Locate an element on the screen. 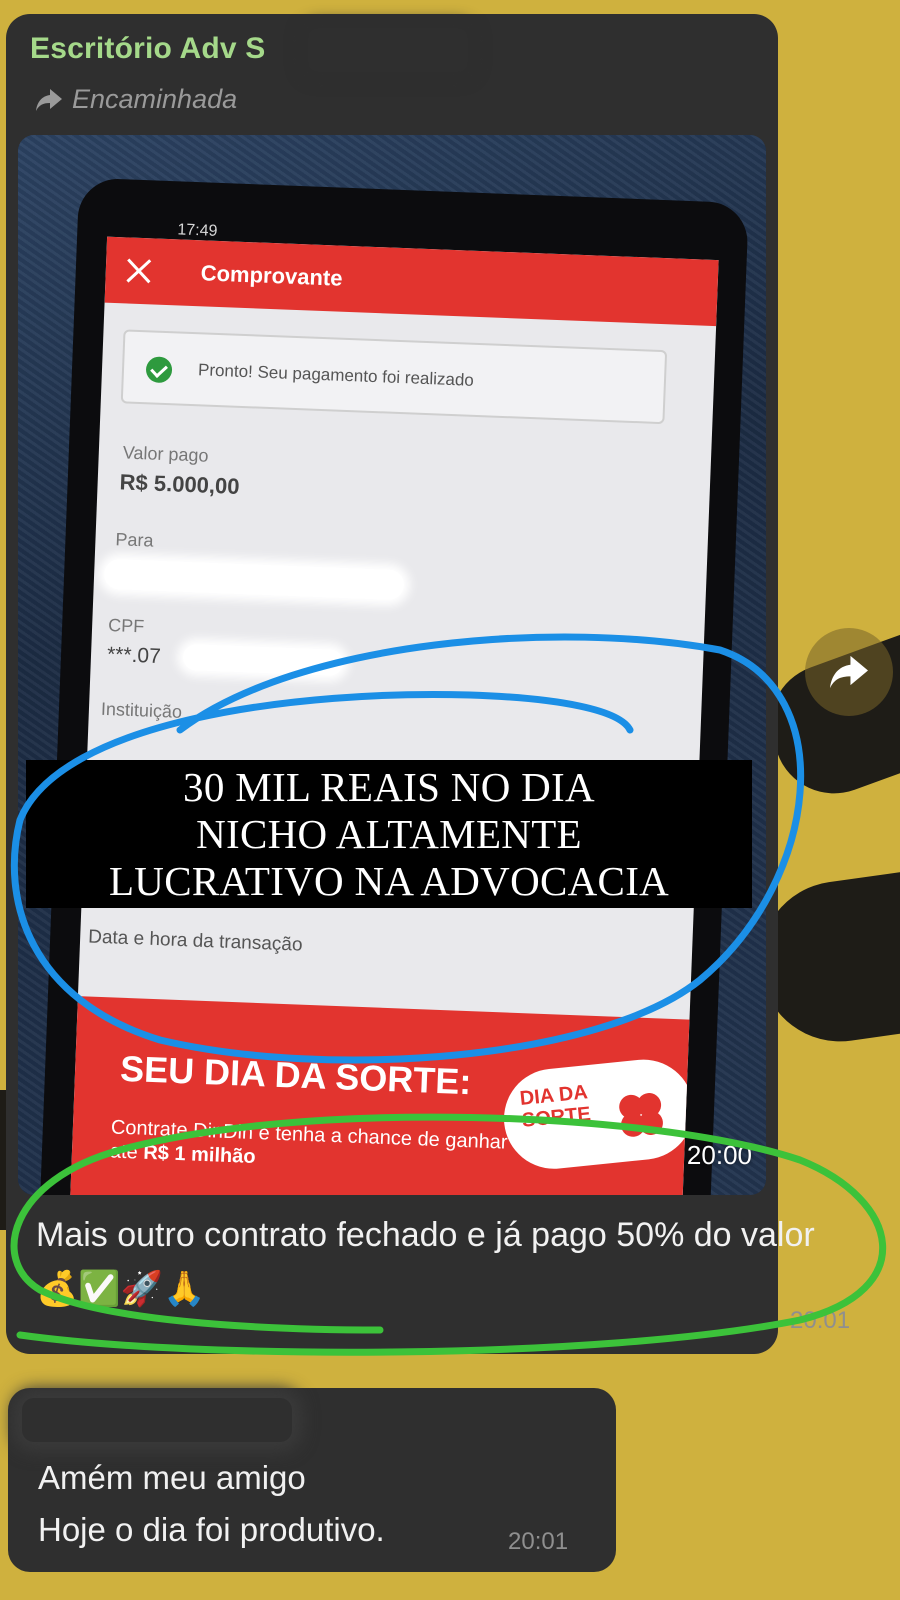  confirmation-box: Pronto! Seu pagamento foi realizado is located at coordinates (394, 377).